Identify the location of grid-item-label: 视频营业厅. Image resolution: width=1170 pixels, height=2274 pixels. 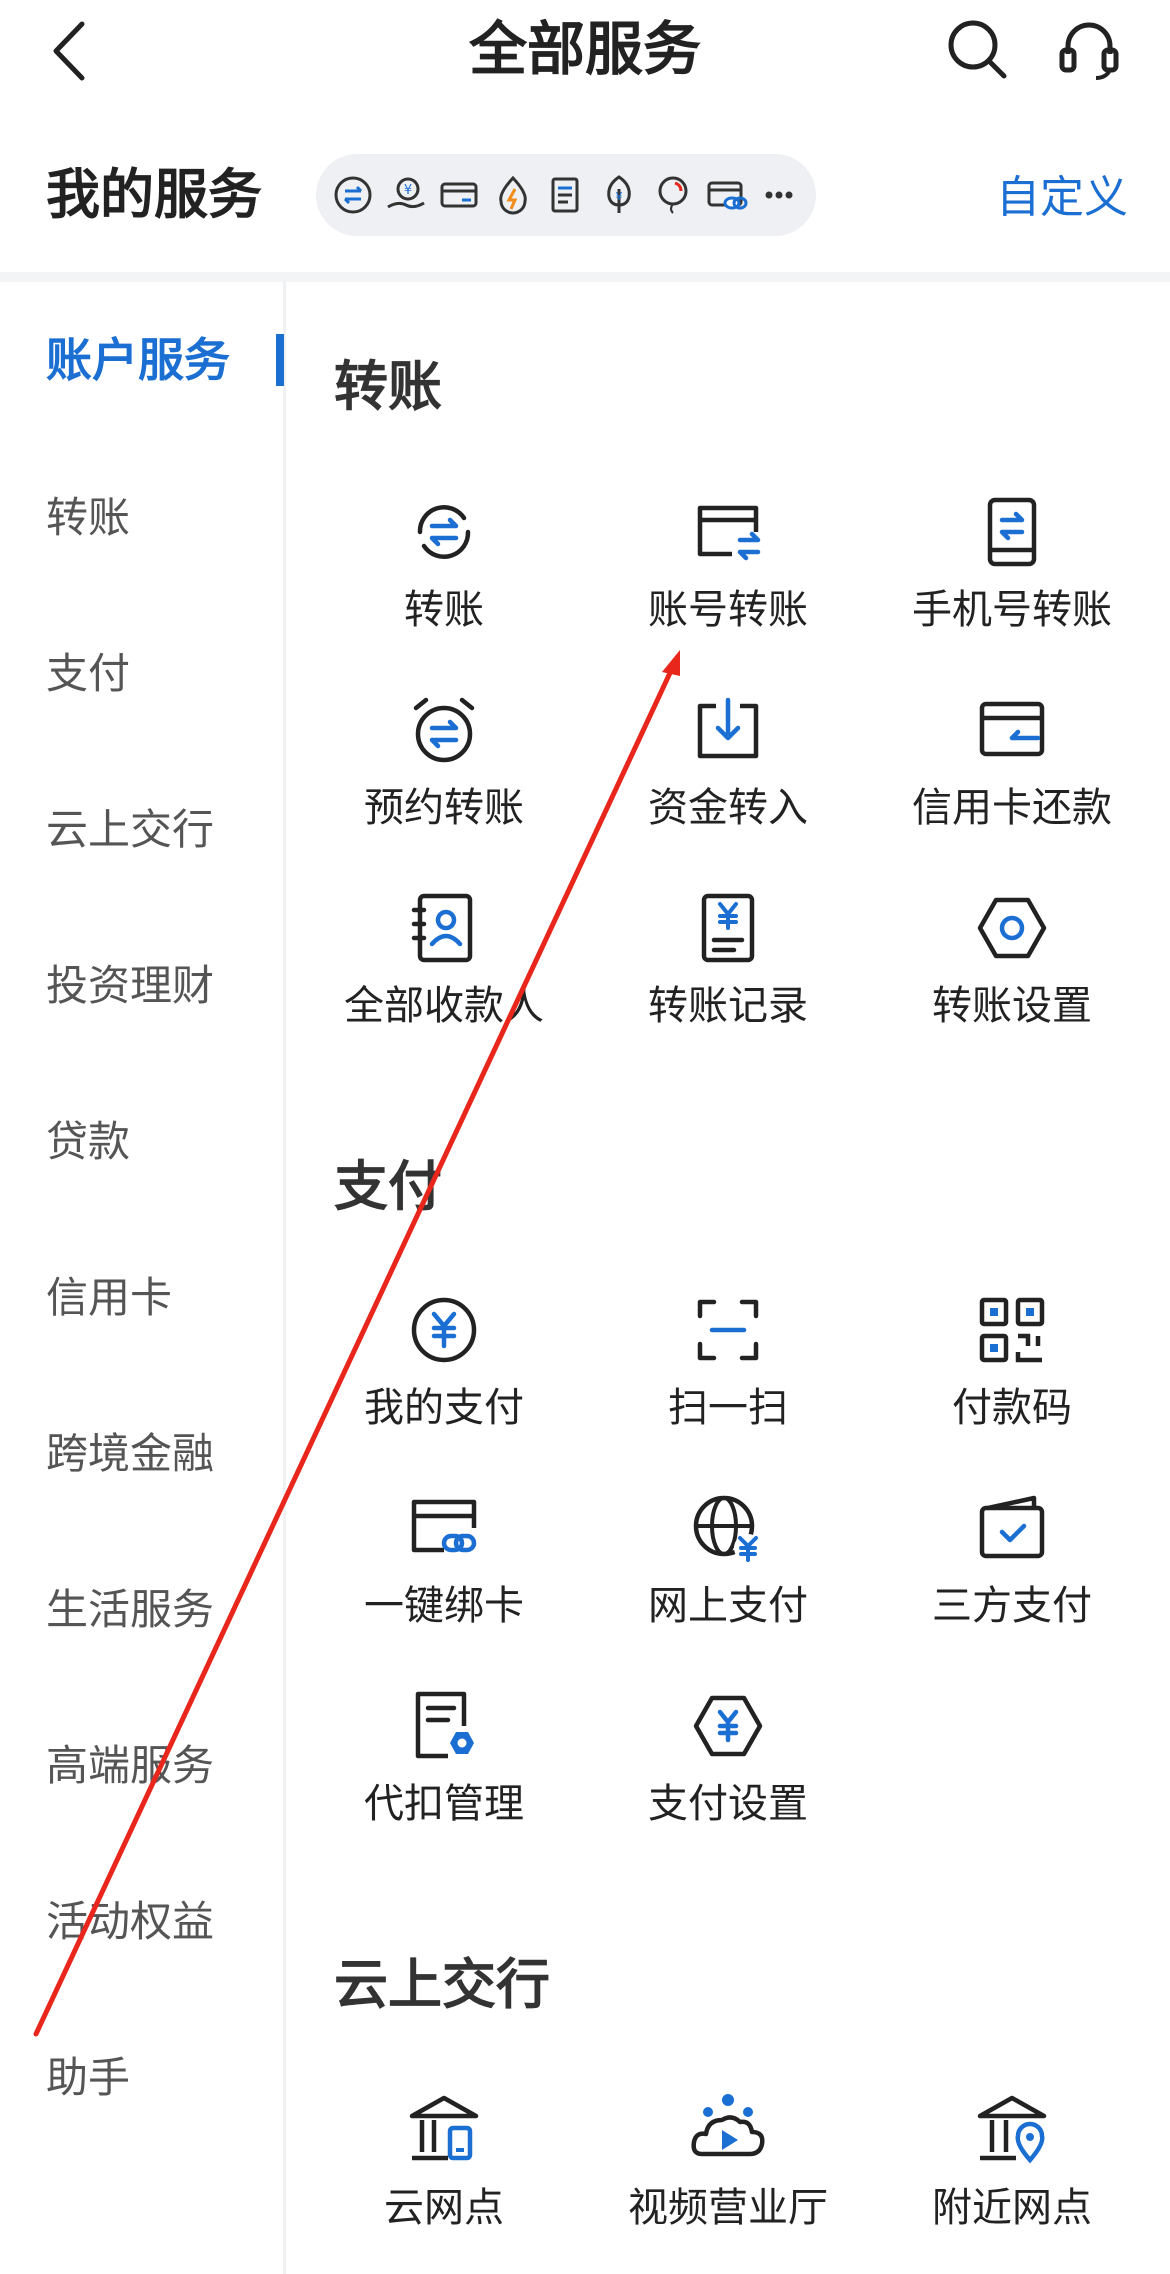
(728, 2208).